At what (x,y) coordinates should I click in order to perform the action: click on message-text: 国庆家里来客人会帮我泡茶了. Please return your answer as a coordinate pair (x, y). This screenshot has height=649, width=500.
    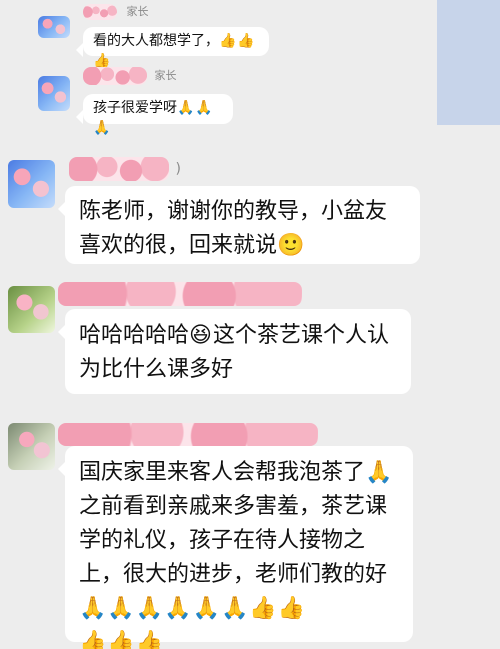
    Looking at the image, I should click on (222, 472).